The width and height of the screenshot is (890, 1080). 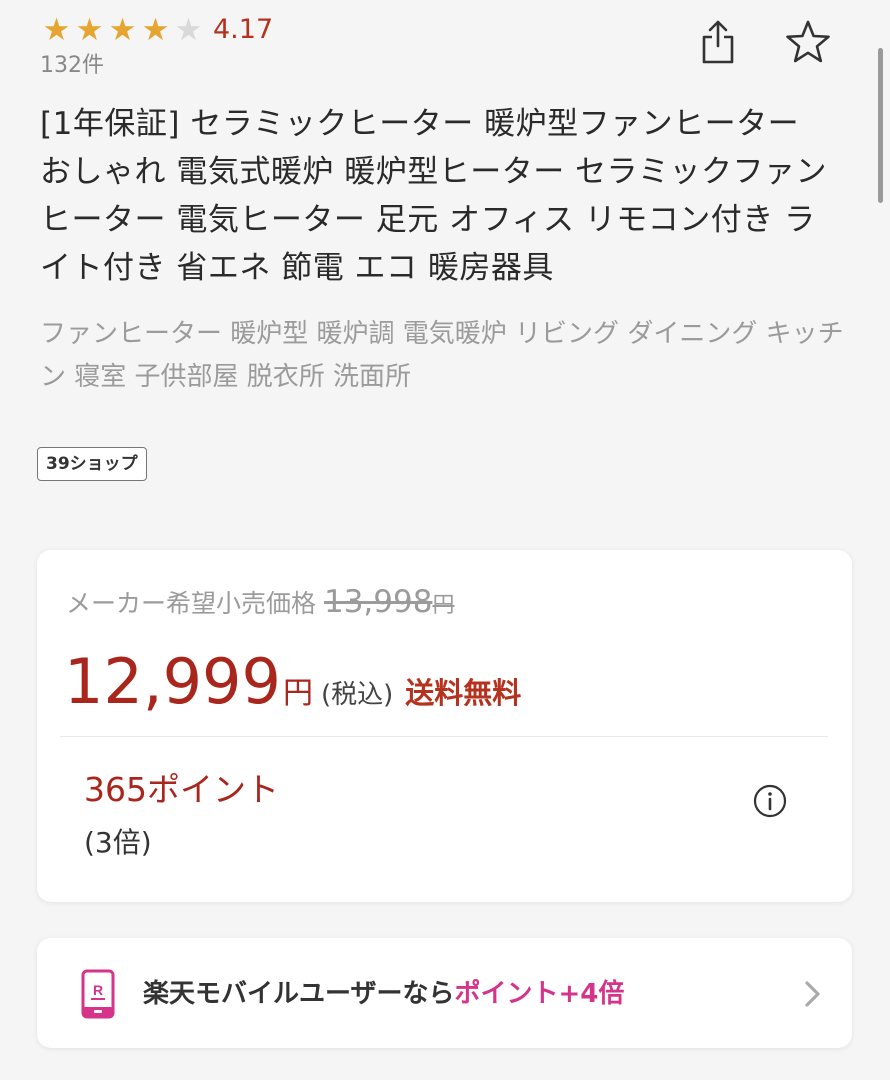 What do you see at coordinates (172, 681) in the screenshot?
I see `sale-price-amount: 12,999` at bounding box center [172, 681].